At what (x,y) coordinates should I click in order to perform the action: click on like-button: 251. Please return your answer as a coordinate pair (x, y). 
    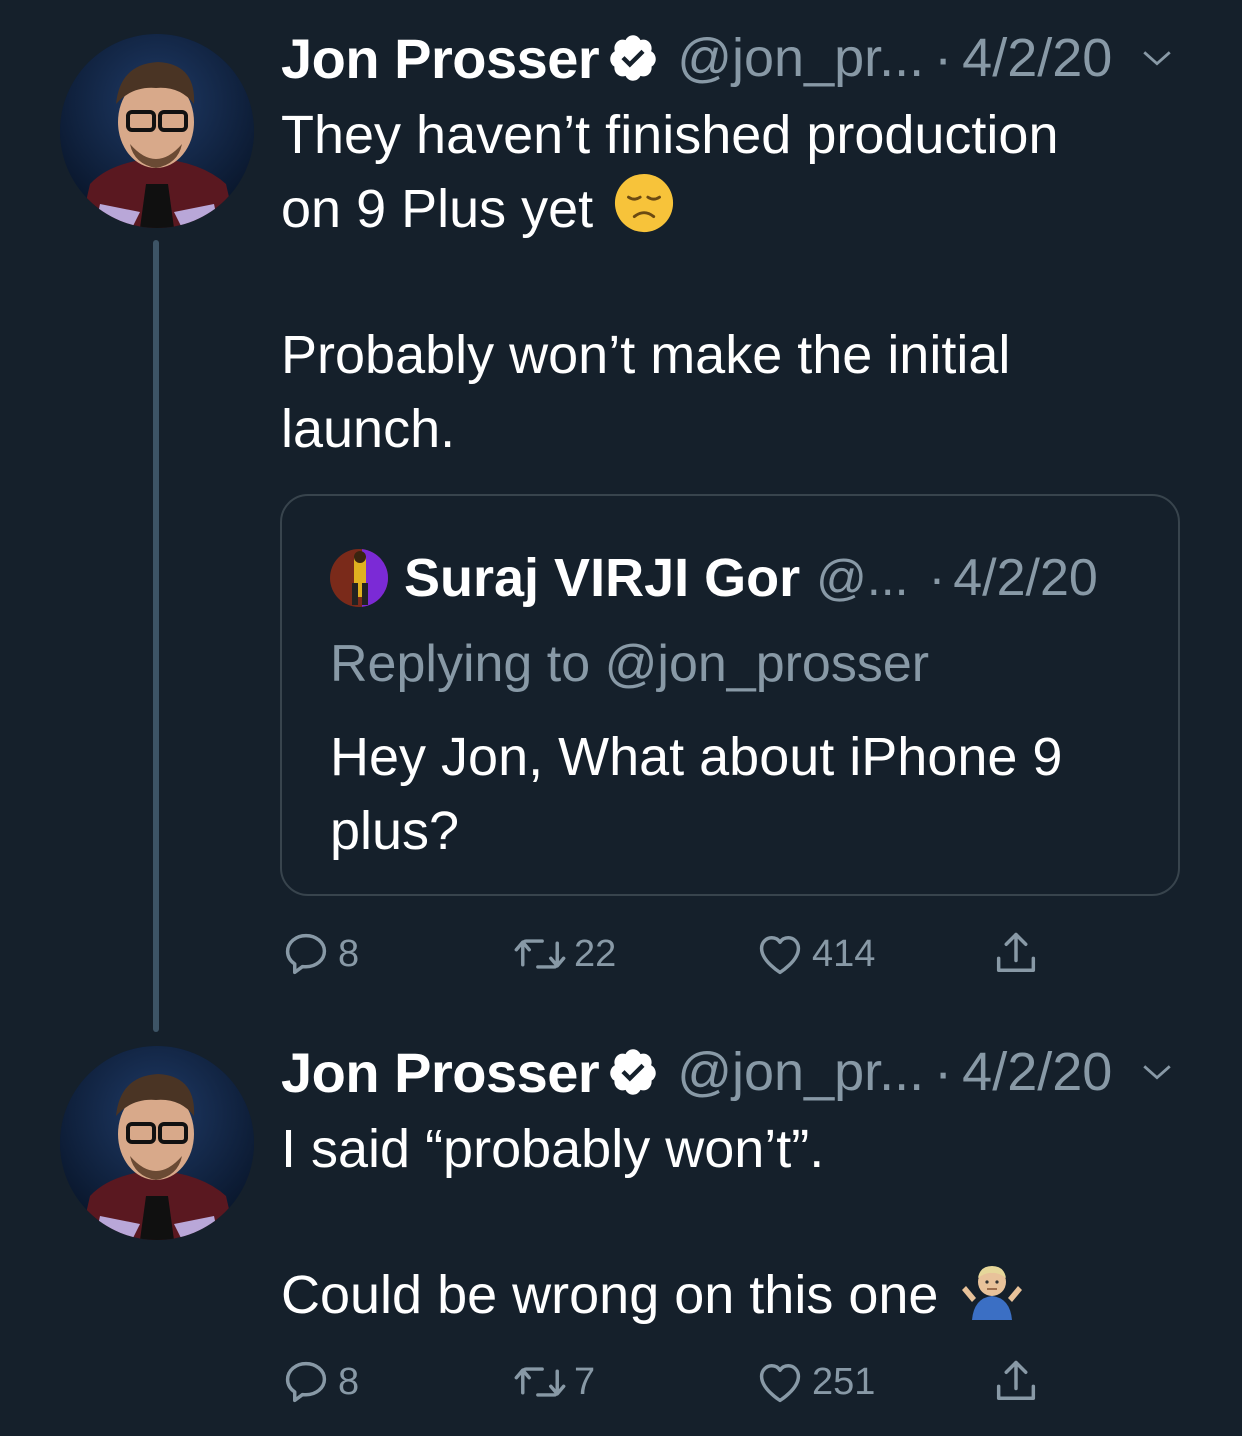
    Looking at the image, I should click on (814, 1382).